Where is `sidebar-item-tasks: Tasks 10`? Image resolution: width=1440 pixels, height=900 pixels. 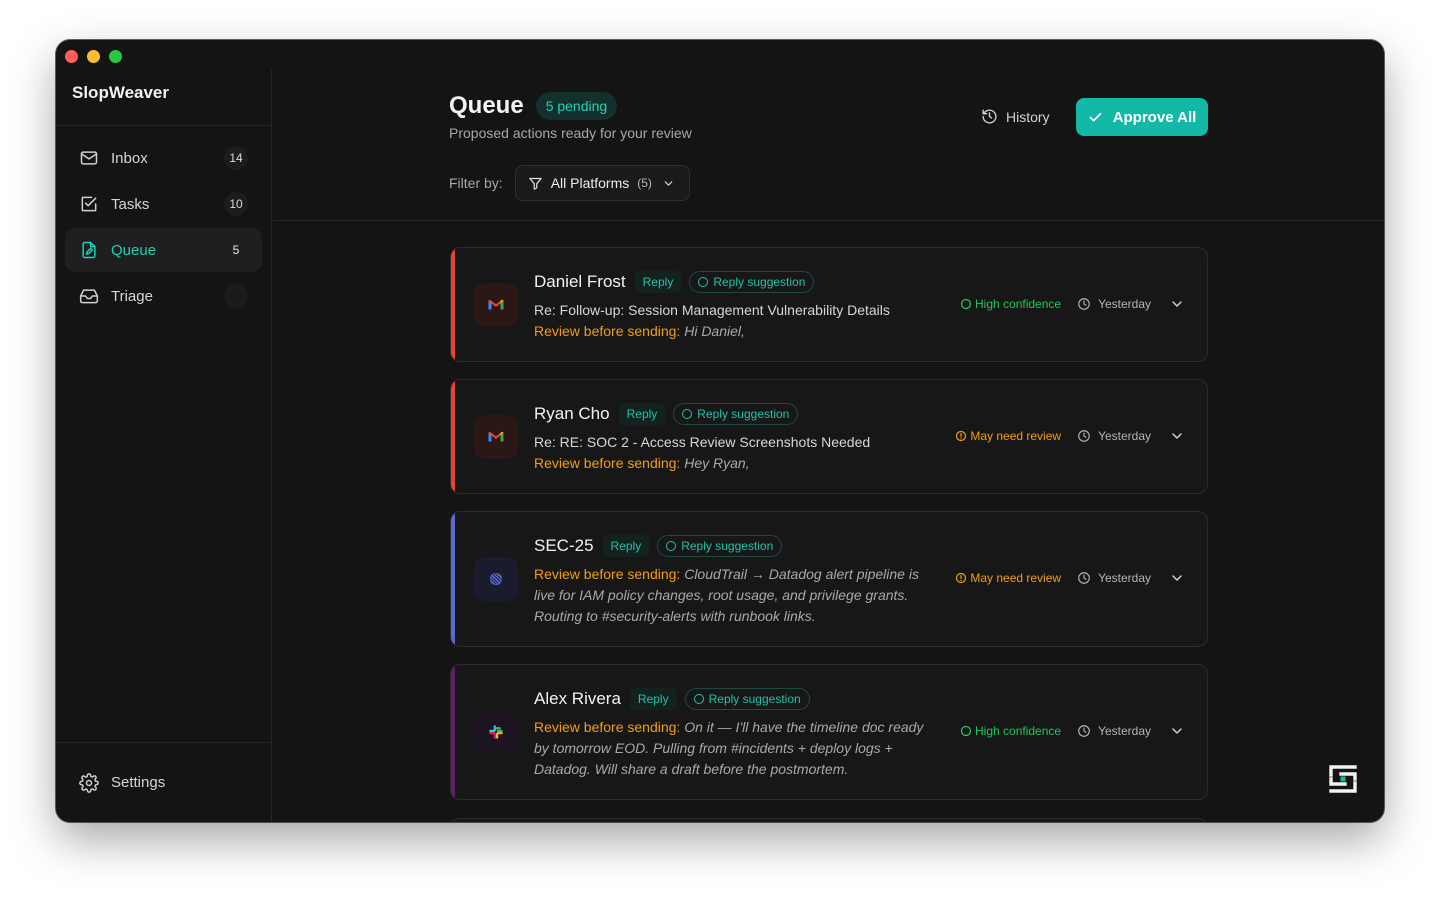
sidebar-item-tasks: Tasks 10 is located at coordinates (163, 204).